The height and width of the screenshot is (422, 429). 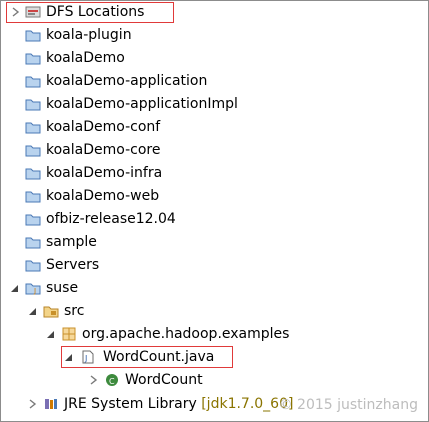 What do you see at coordinates (111, 219) in the screenshot?
I see `tree-label: ofbiz-release12.04` at bounding box center [111, 219].